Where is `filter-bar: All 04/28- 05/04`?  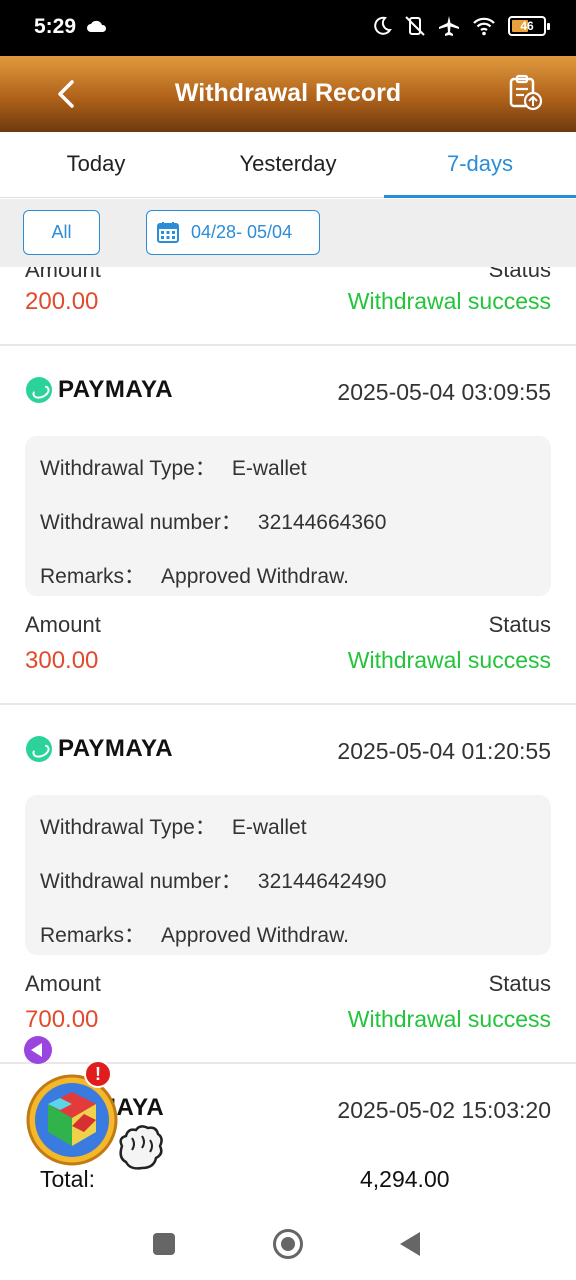
filter-bar: All 04/28- 05/04 is located at coordinates (288, 233).